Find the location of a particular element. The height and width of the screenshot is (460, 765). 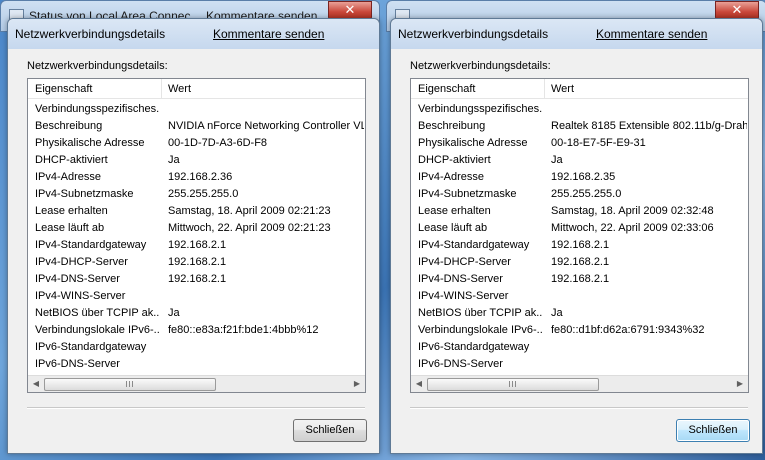

table-row: IPv4-Adresse 192.168.2.36 is located at coordinates (196, 177).